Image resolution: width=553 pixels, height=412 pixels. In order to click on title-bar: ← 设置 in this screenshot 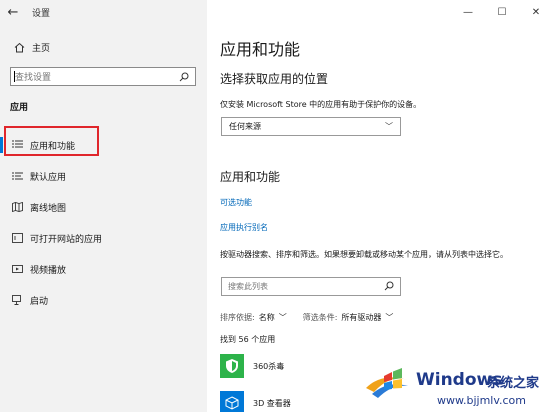, I will do `click(103, 12)`.